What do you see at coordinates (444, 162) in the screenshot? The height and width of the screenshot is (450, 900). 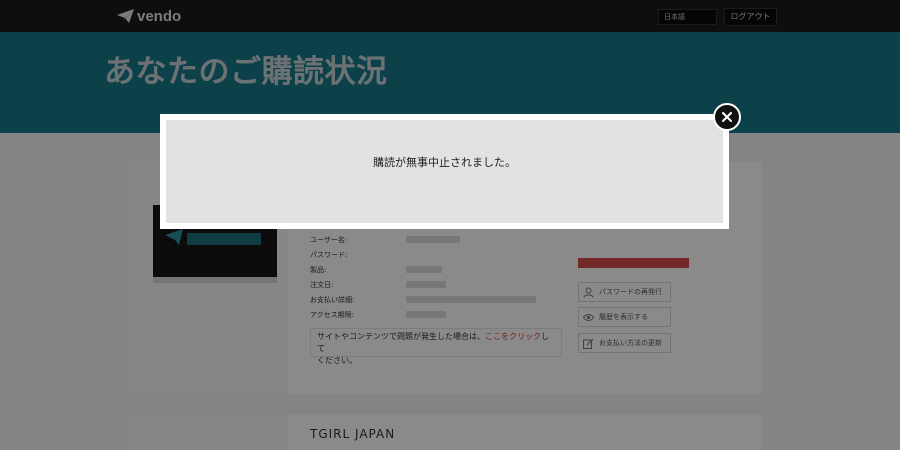 I see `modal-message: 購読が無事中止されました。` at bounding box center [444, 162].